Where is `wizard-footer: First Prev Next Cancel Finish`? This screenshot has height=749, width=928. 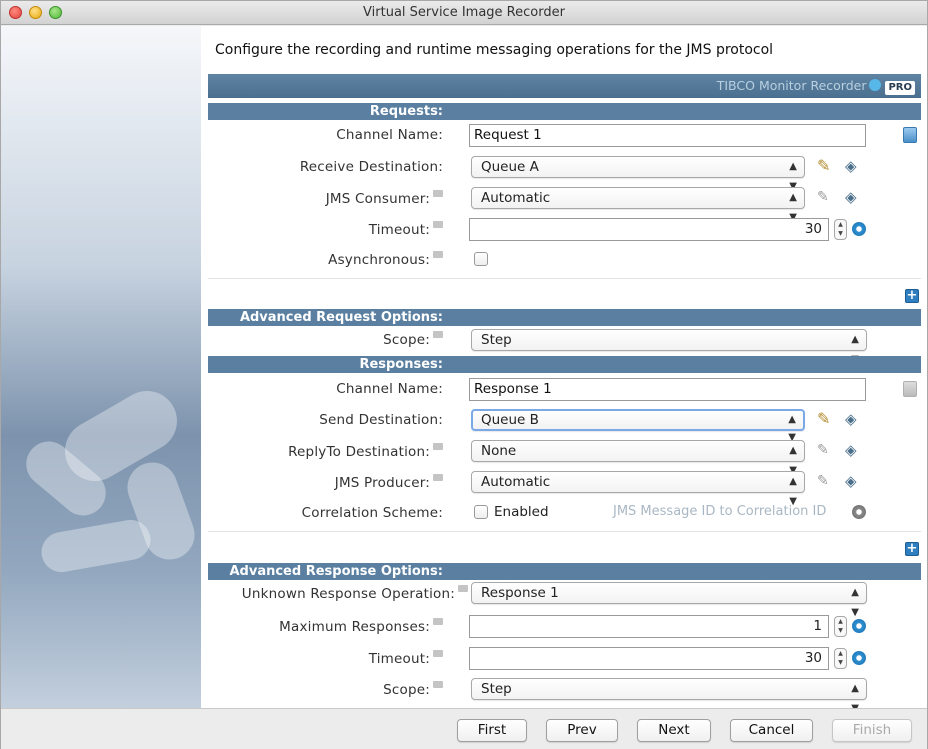 wizard-footer: First Prev Next Cancel Finish is located at coordinates (464, 728).